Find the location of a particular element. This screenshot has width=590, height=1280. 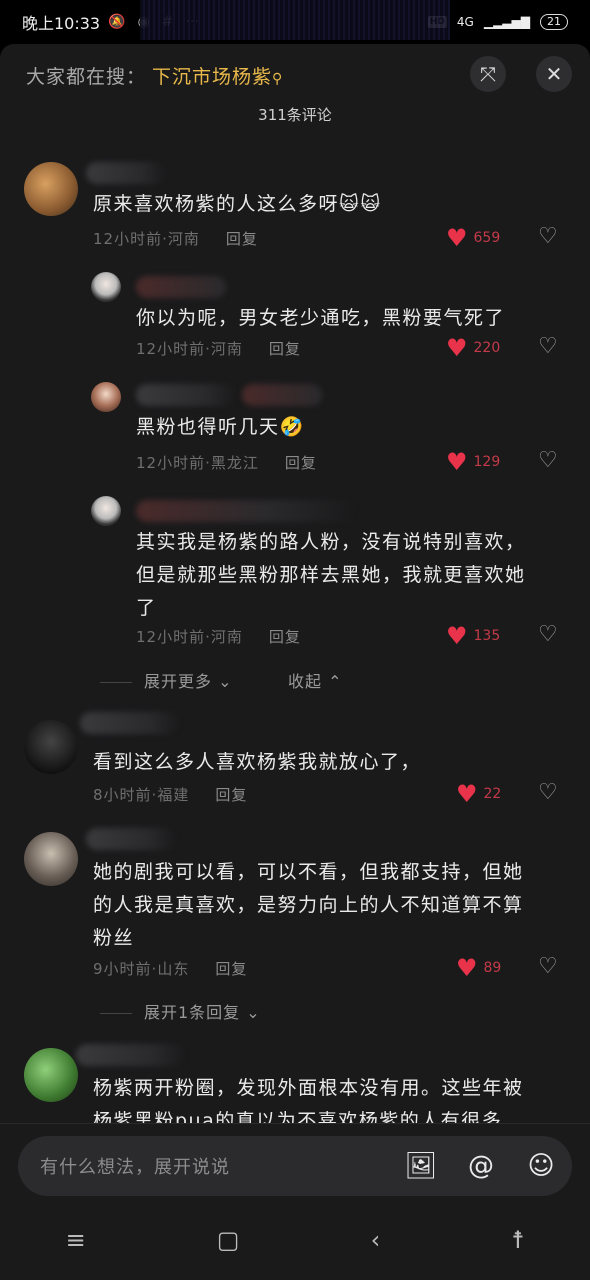

status-bar: 晚上10:33 🔕 ◉ # ··· HD 4G ▁▂▃▅▇ 21 is located at coordinates (295, 22).